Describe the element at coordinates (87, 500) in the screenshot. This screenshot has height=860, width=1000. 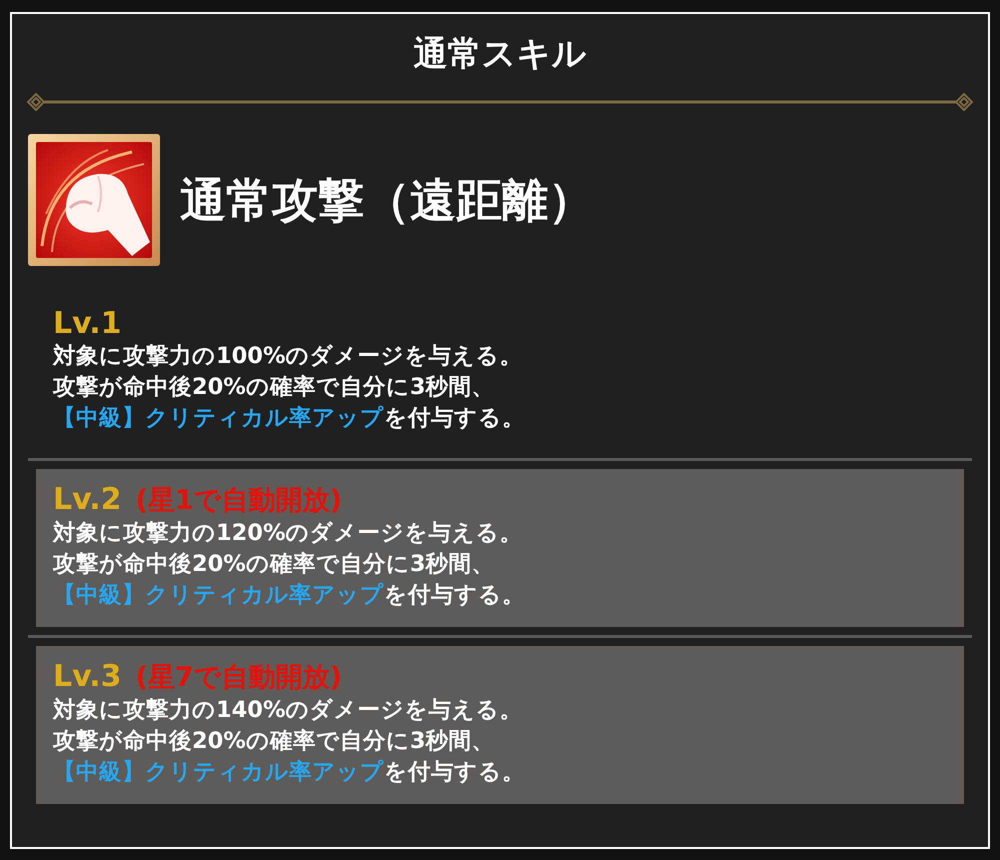
I see `level-label: Lv.2` at that location.